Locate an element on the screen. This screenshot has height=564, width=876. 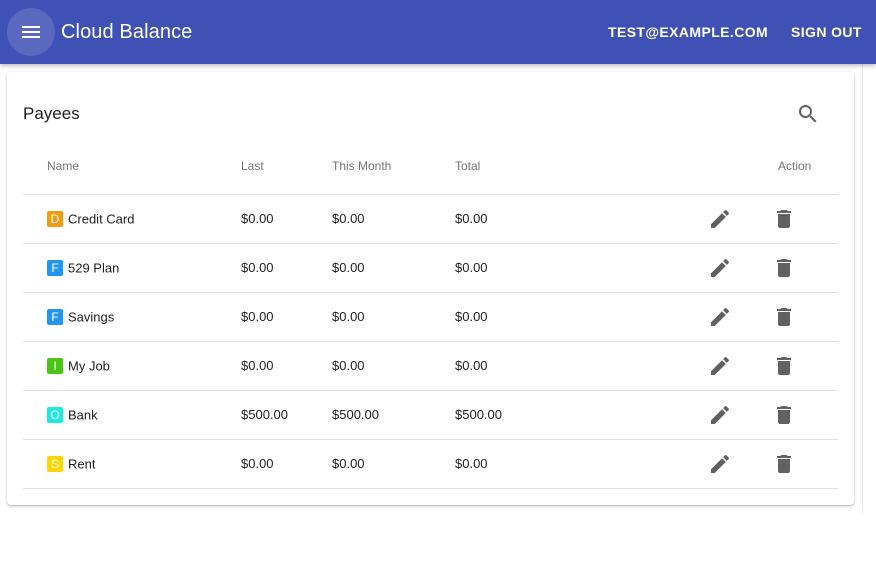
table-row: F Savings $0.00 $0.00 $0.00 is located at coordinates (430, 317).